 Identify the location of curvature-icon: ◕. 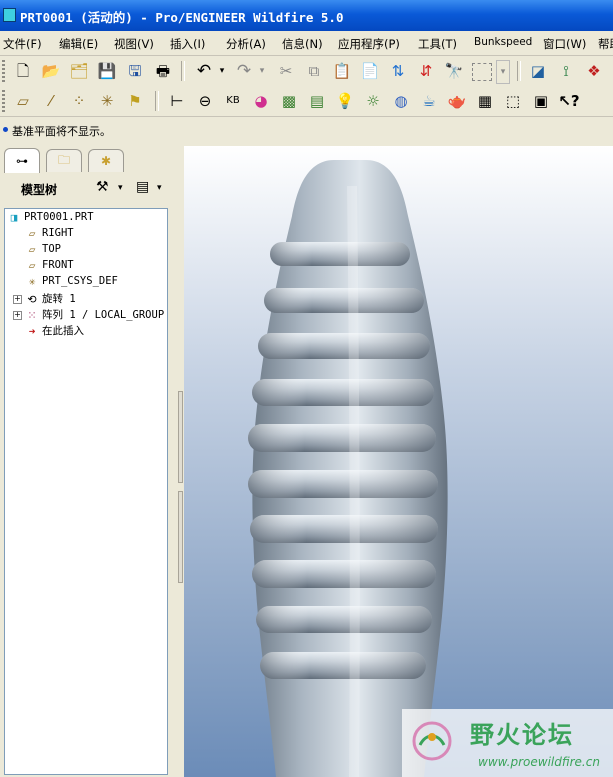
(261, 101).